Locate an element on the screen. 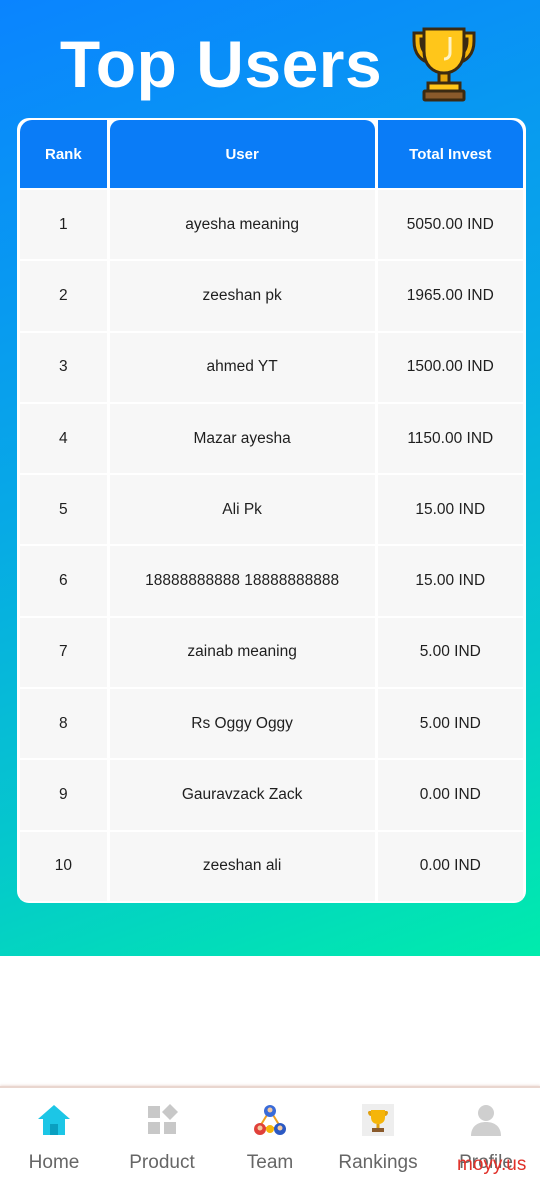 This screenshot has height=1180, width=540. table-row: 3 ahmed YT 1500.00 IND is located at coordinates (271, 367).